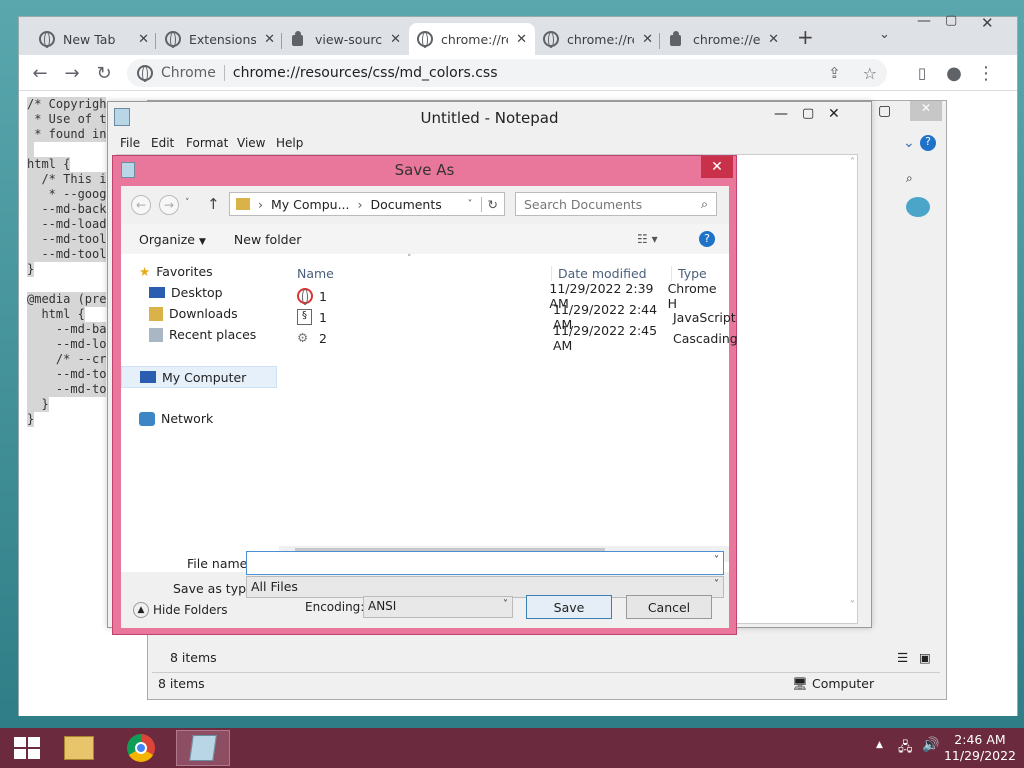 The width and height of the screenshot is (1024, 768). Describe the element at coordinates (599, 273) in the screenshot. I see `column-header-date: Date modified` at that location.